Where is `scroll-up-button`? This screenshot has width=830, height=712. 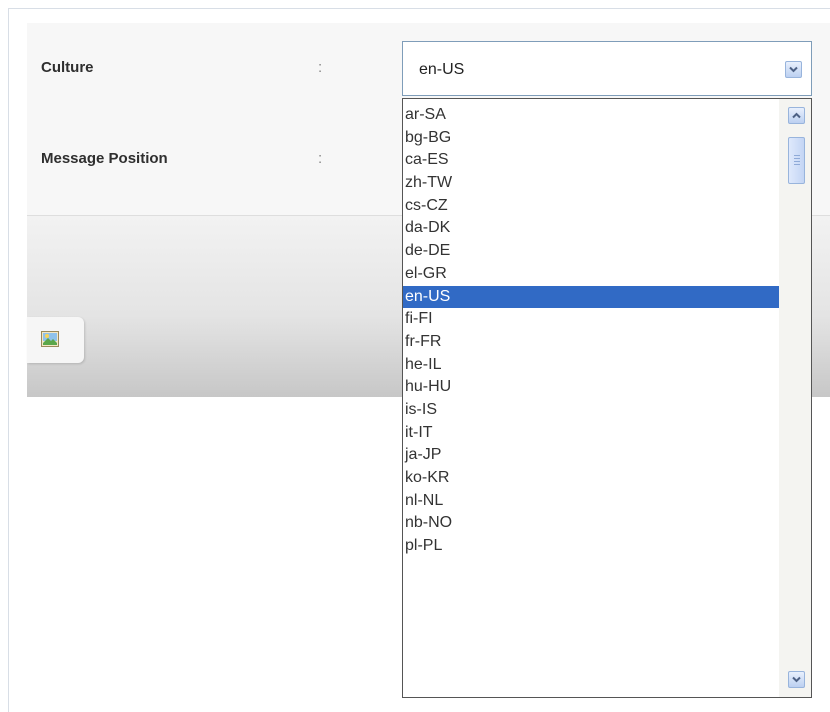
scroll-up-button is located at coordinates (796, 115).